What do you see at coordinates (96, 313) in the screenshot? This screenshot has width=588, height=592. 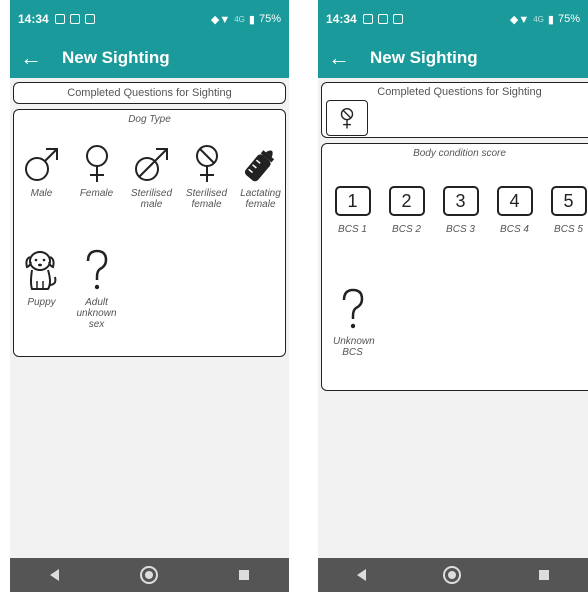 I see `option-label: Adult unknown sex` at bounding box center [96, 313].